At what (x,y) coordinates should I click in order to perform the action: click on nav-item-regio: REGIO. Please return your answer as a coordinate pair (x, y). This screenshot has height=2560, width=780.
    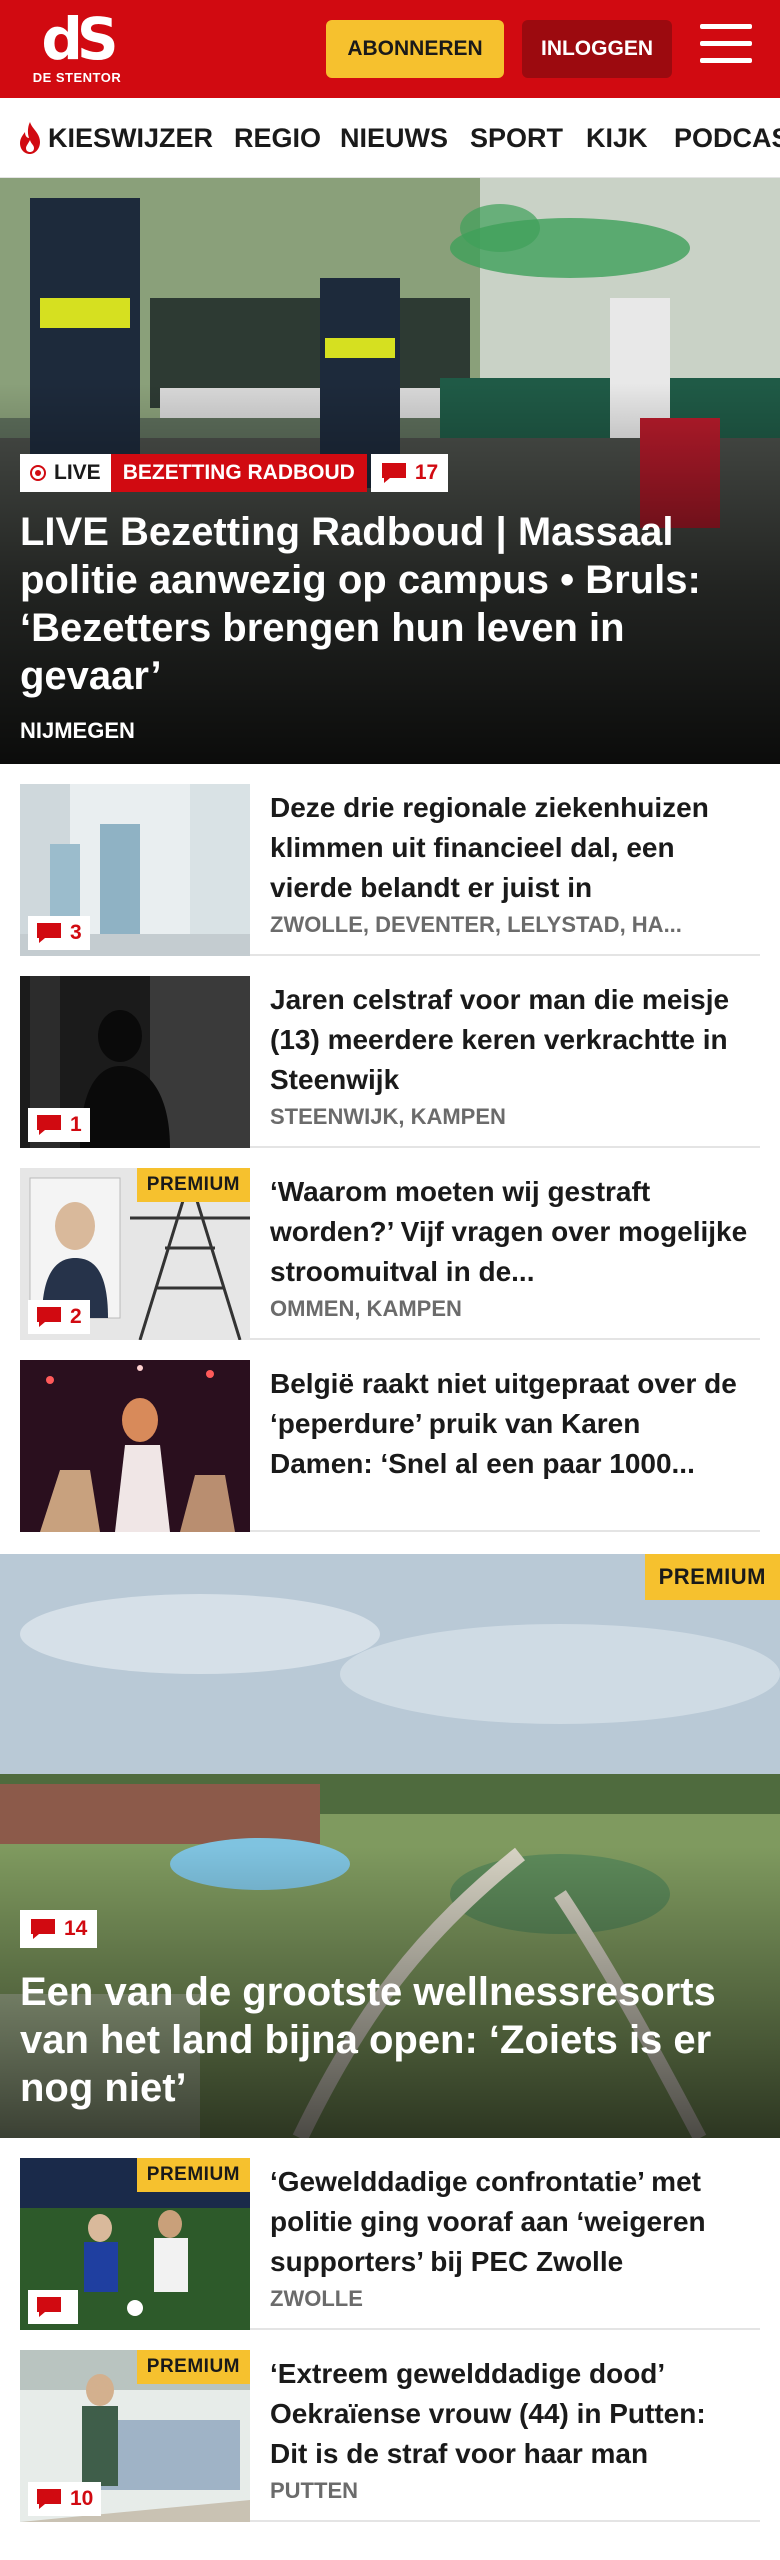
    Looking at the image, I should click on (277, 137).